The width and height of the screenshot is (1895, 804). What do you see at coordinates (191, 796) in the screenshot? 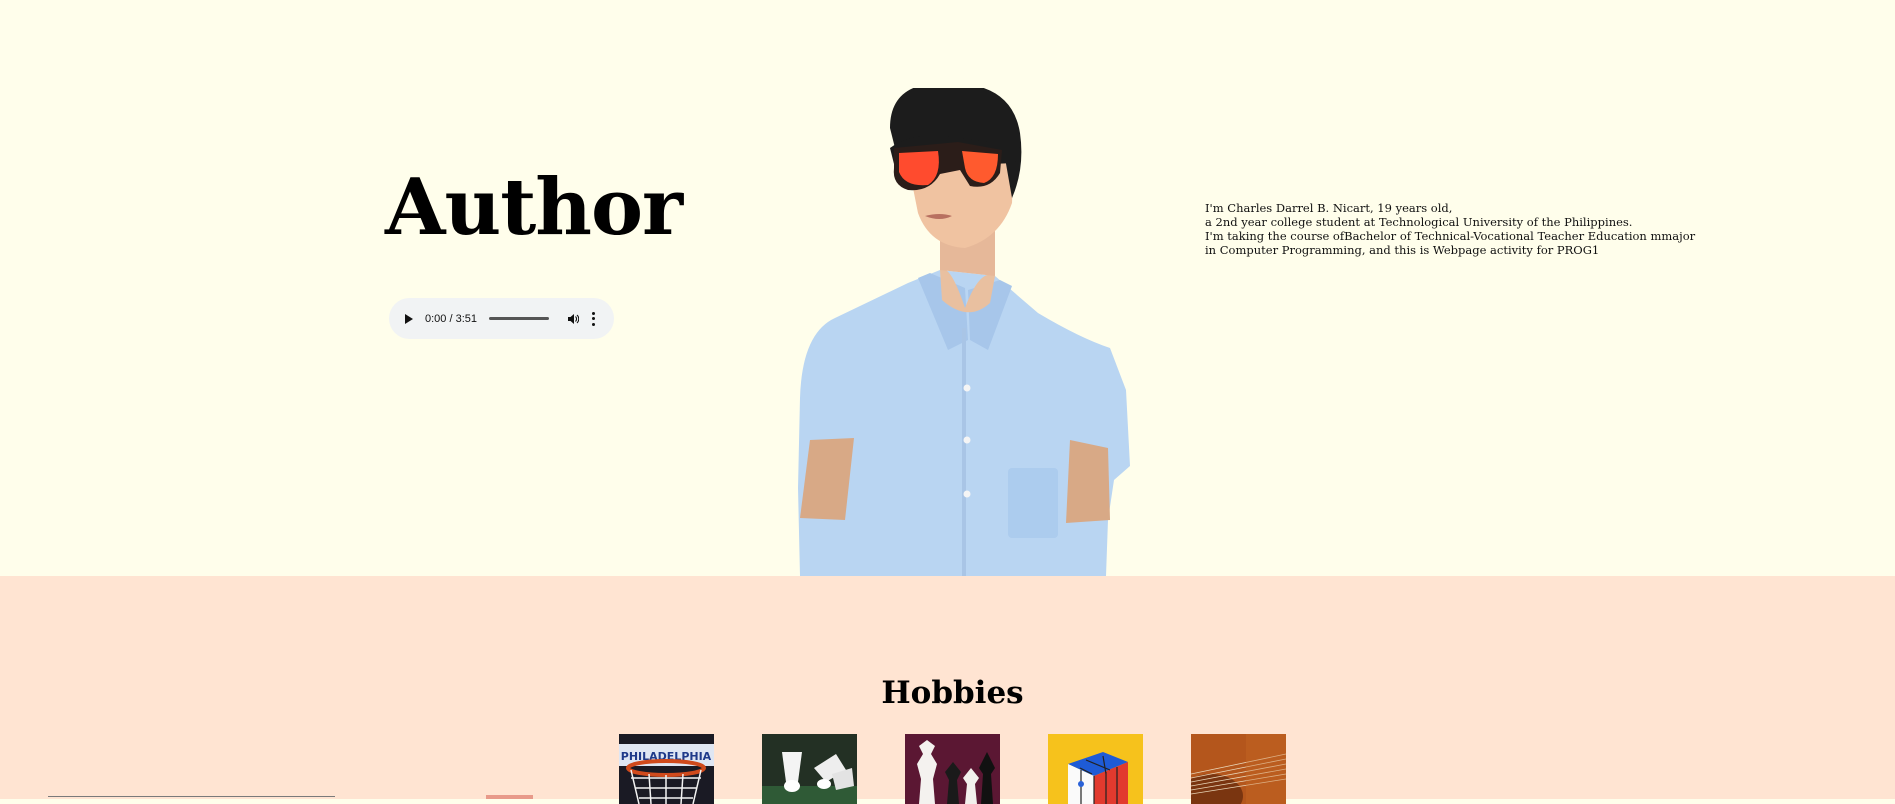
I see `divider` at bounding box center [191, 796].